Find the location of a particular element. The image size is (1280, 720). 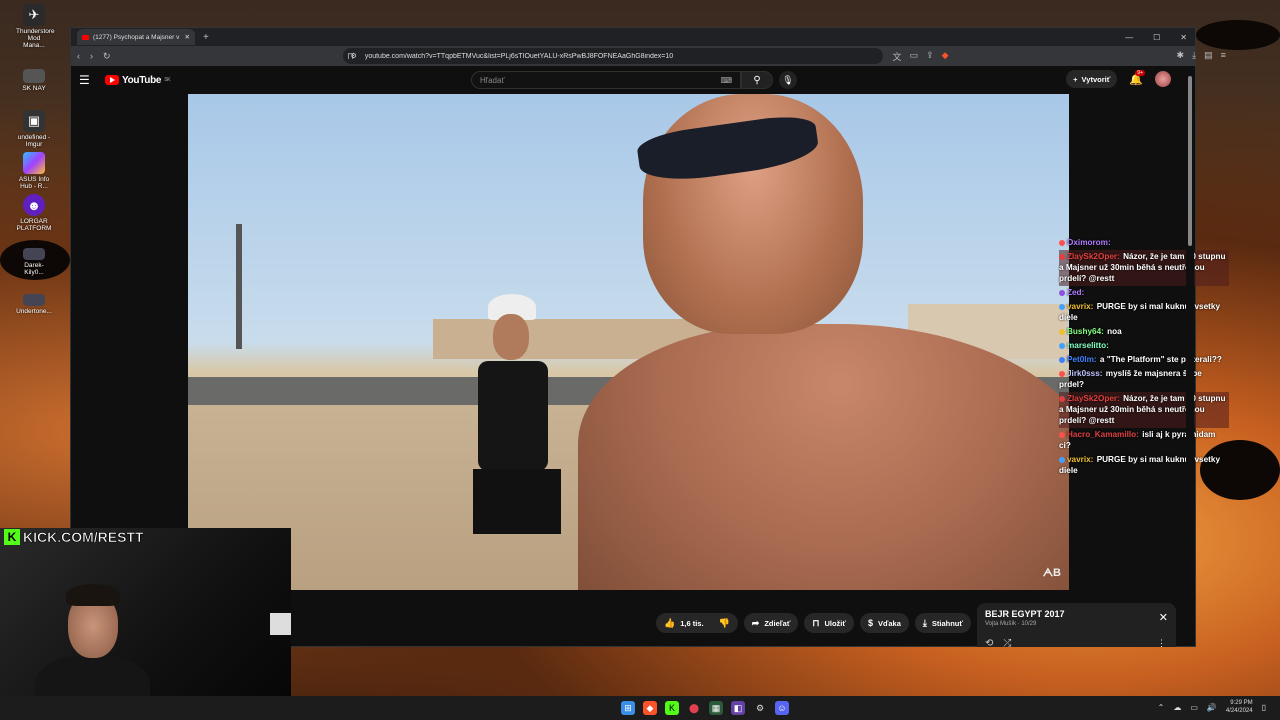

twitch-icon: ◧ is located at coordinates (738, 708).